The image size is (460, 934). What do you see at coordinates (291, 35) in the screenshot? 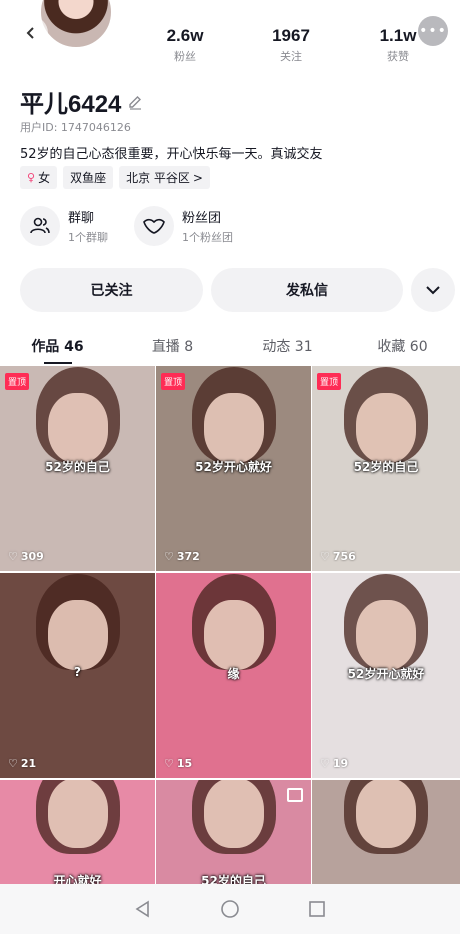
I see `following-count: 1967` at bounding box center [291, 35].